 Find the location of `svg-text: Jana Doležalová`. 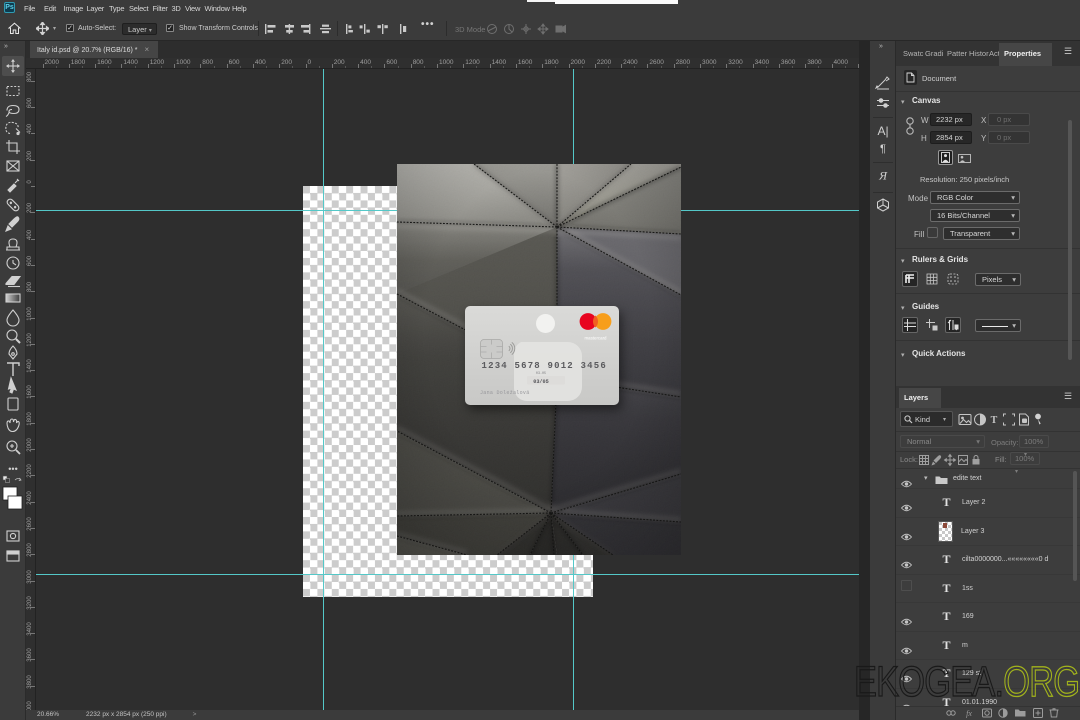

svg-text: Jana Doležalová is located at coordinates (505, 393).